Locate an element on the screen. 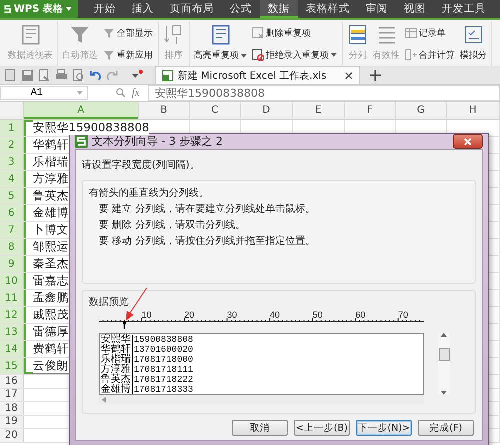  menu-tab: 审阅 is located at coordinates (377, 9).